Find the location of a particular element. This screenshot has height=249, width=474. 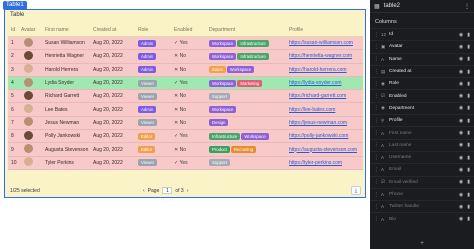

profile-link: https://jesus-newman.com is located at coordinates (323, 123).